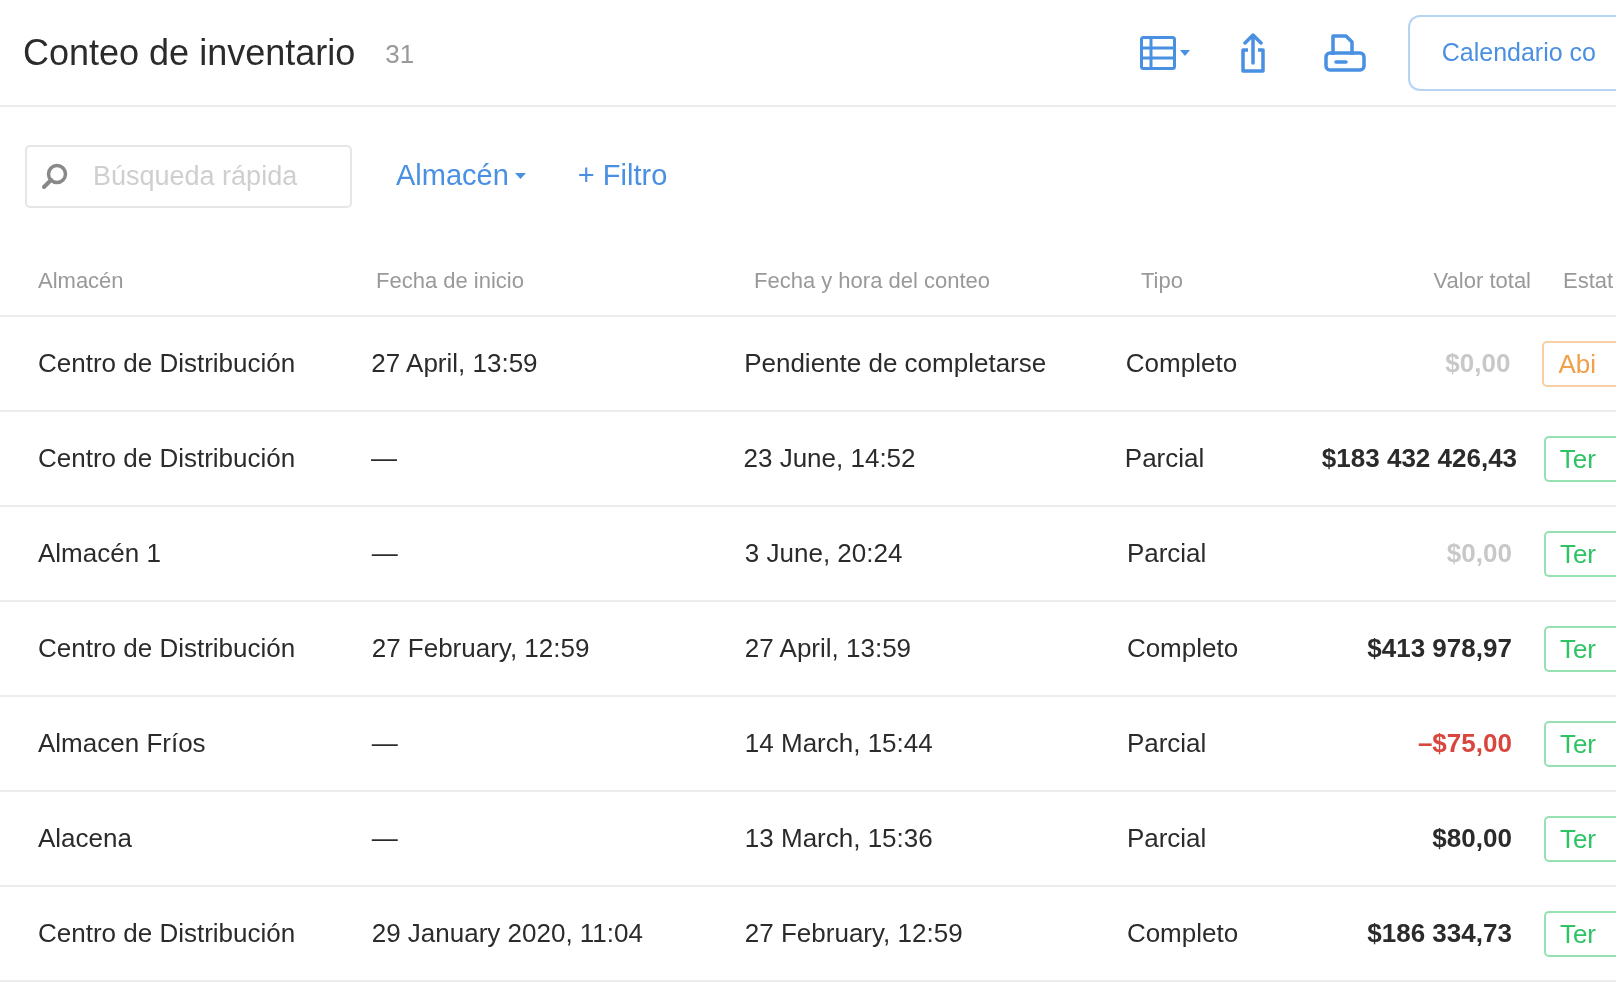 The image size is (1616, 1002). I want to click on table-cell: $80,00, so click(1472, 838).